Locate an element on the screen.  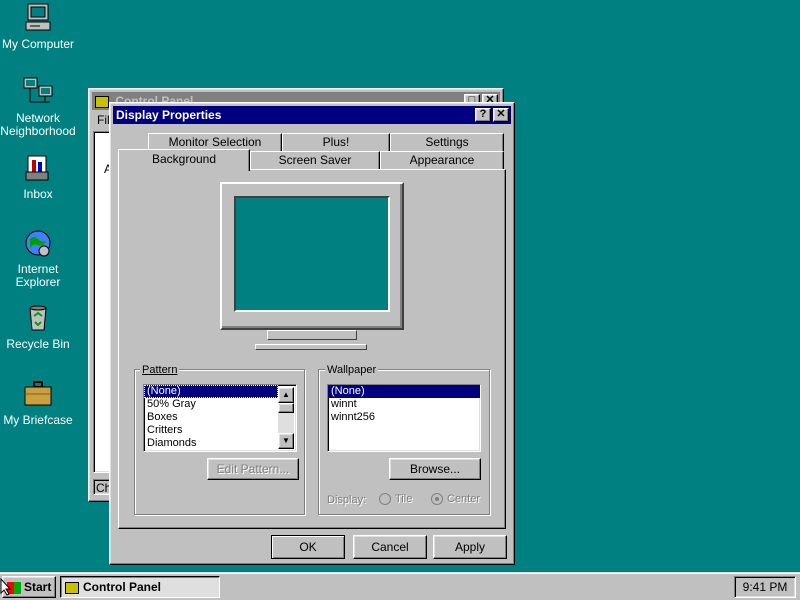
desktop-icon-my-computer: My Computer is located at coordinates (38, 26).